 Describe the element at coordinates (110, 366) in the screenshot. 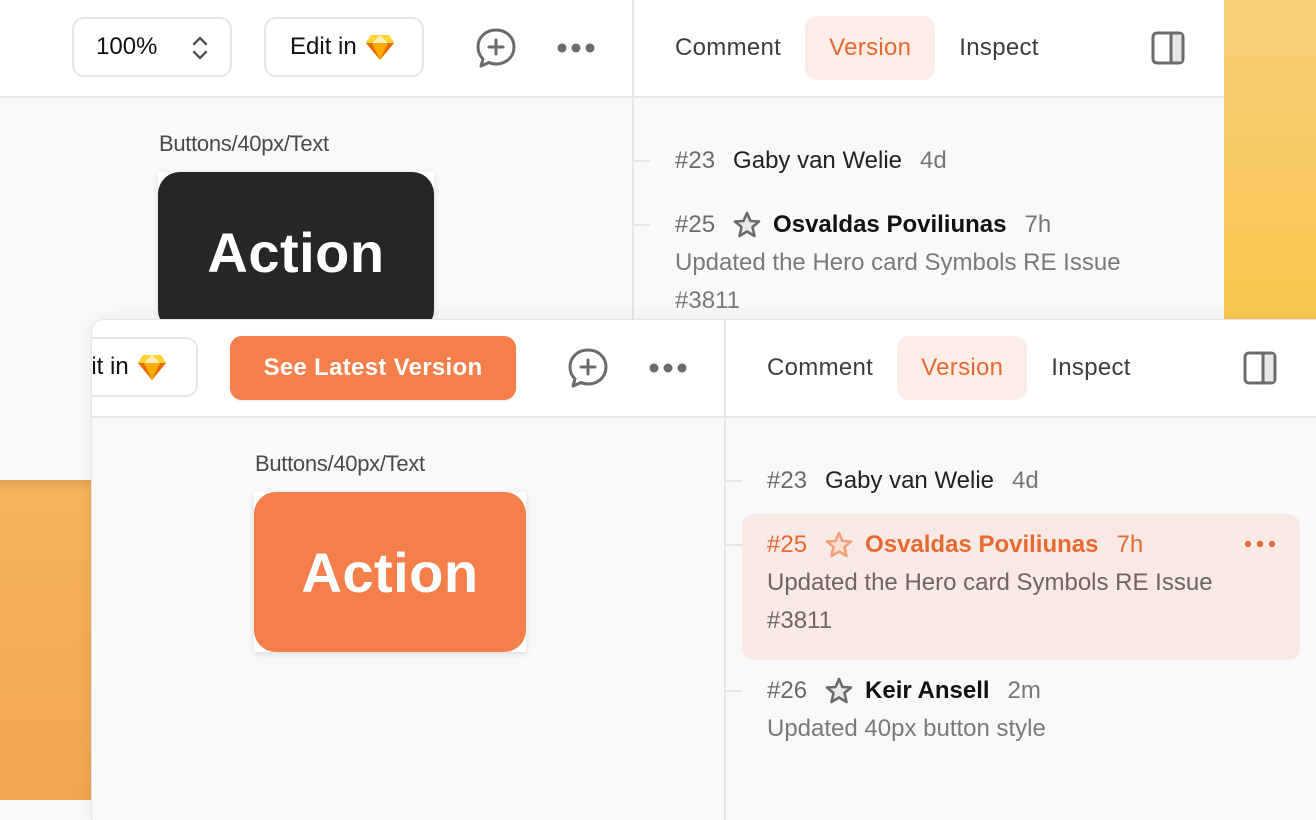

I see `edit-in-label: lit in` at that location.